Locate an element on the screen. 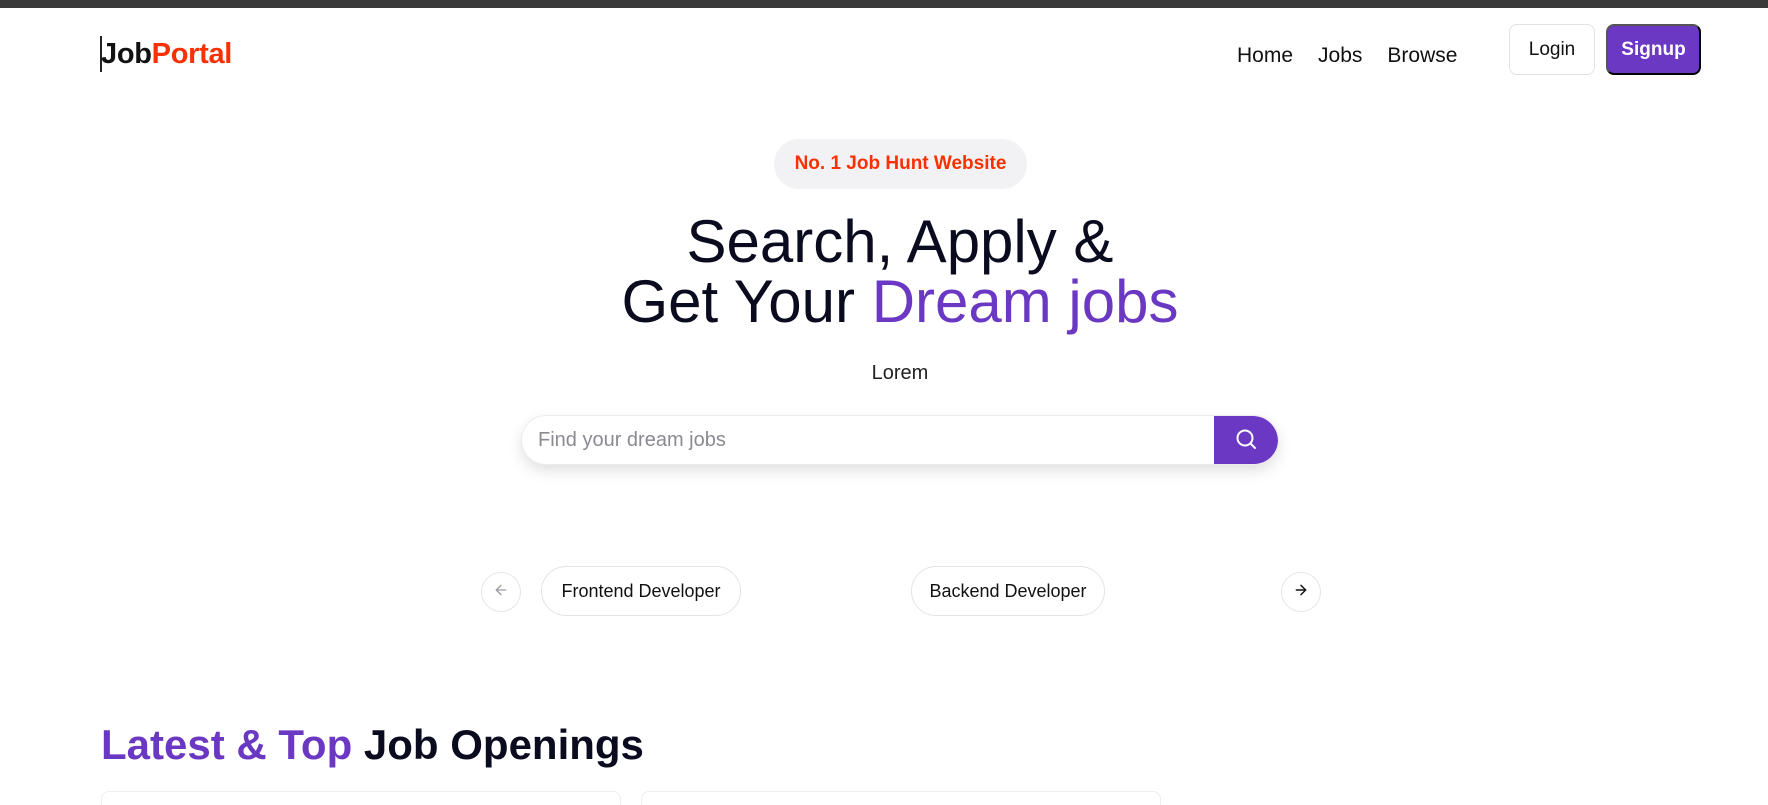  logo: JobPortal is located at coordinates (166, 54).